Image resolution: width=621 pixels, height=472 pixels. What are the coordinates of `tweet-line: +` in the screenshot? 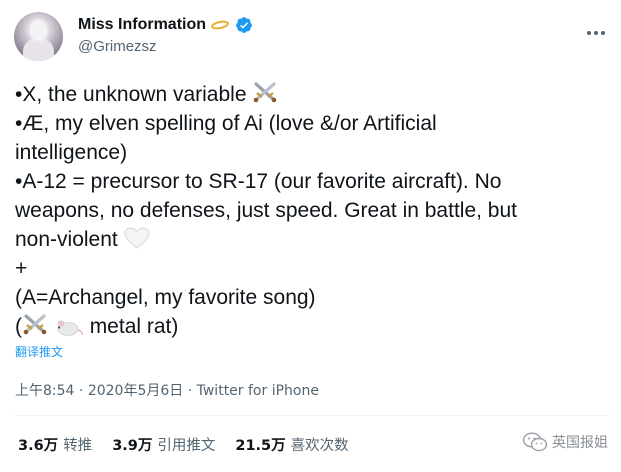 It's located at (312, 268).